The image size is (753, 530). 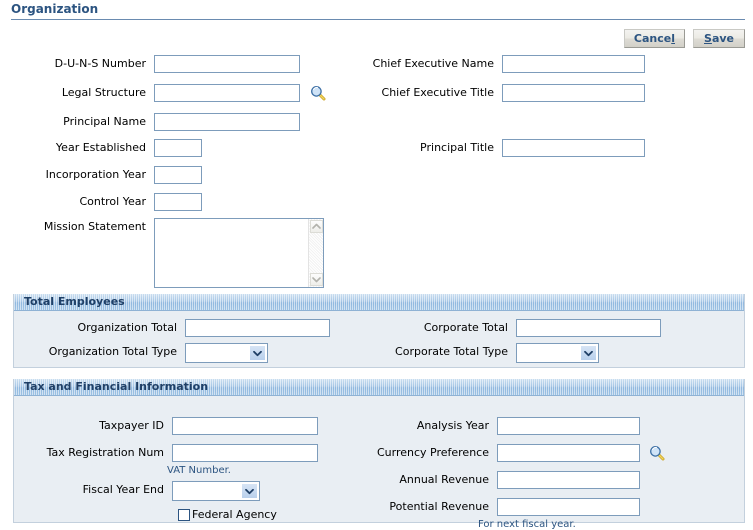 I want to click on field-annual-revenue: Annual Revenue, so click(x=487, y=480).